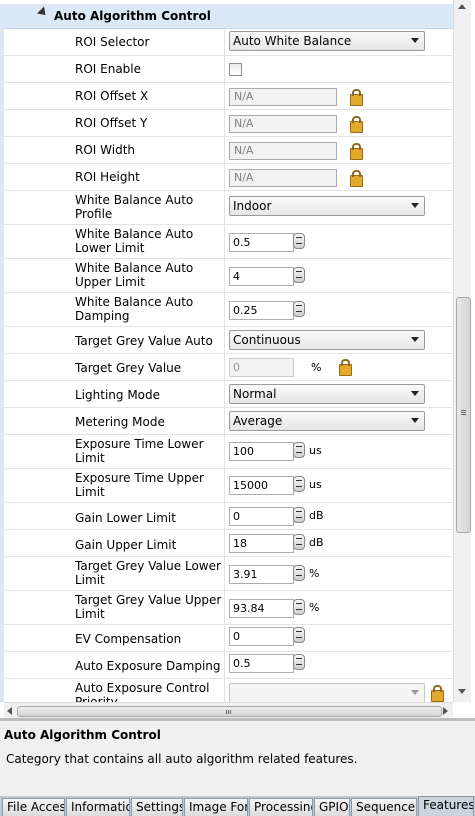  Describe the element at coordinates (338, 451) in the screenshot. I see `property-value-cell: 100 us` at that location.